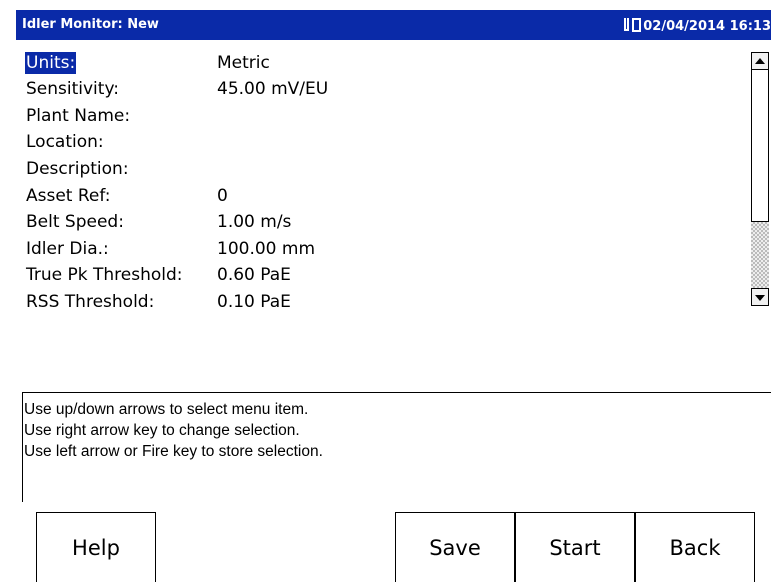  I want to click on scroll-down-arrow-icon, so click(760, 298).